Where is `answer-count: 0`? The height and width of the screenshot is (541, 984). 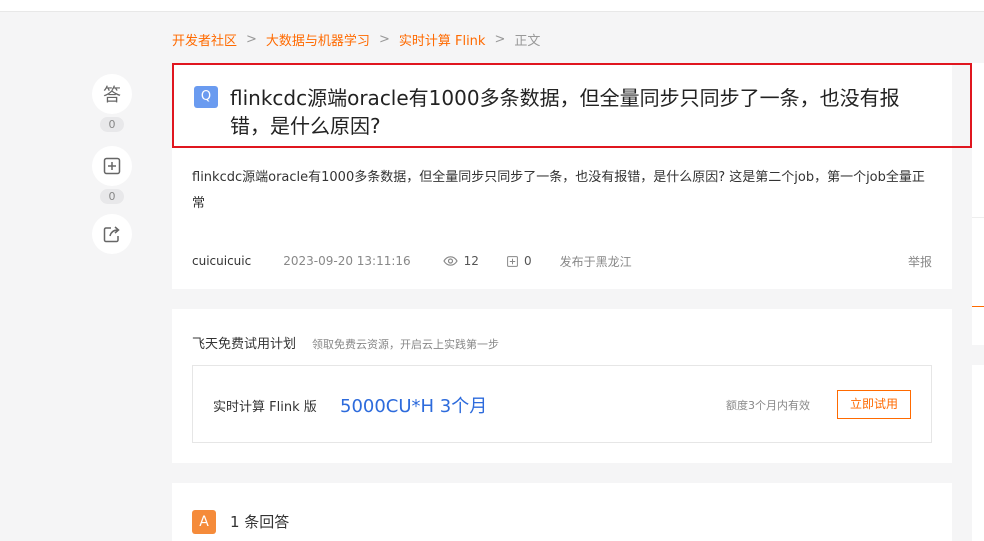
answer-count: 0 is located at coordinates (112, 124).